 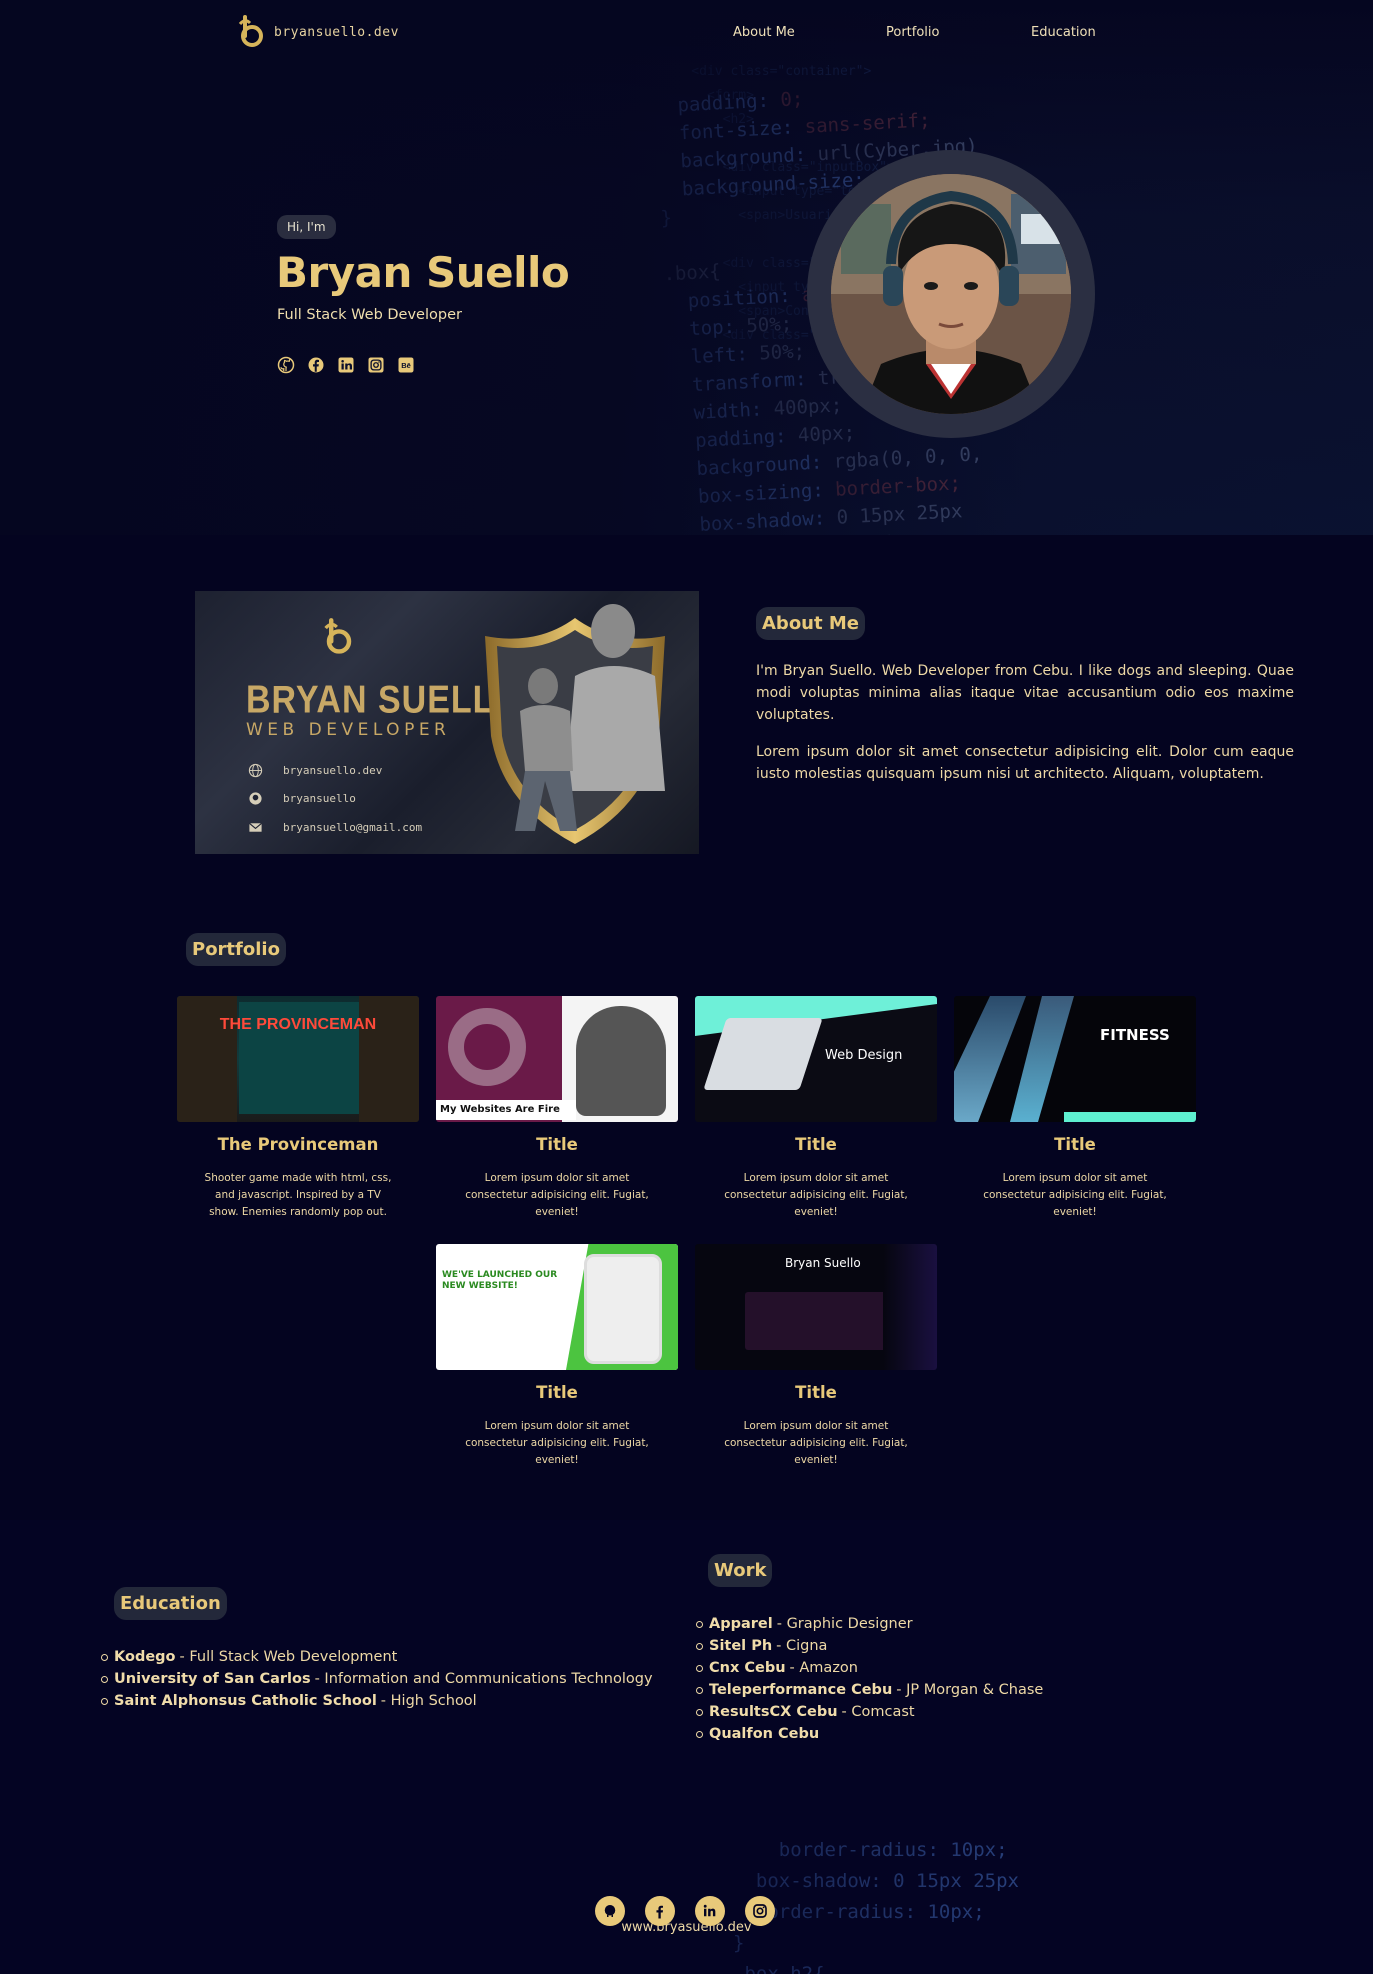 What do you see at coordinates (869, 1734) in the screenshot?
I see `list-item: Qualfon Cebu` at bounding box center [869, 1734].